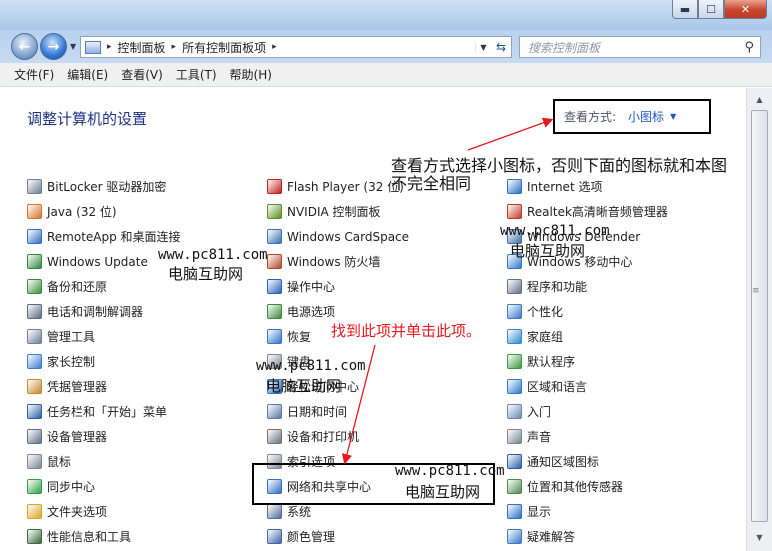  What do you see at coordinates (338, 536) in the screenshot?
I see `control-panel-item: 颜色管理` at bounding box center [338, 536].